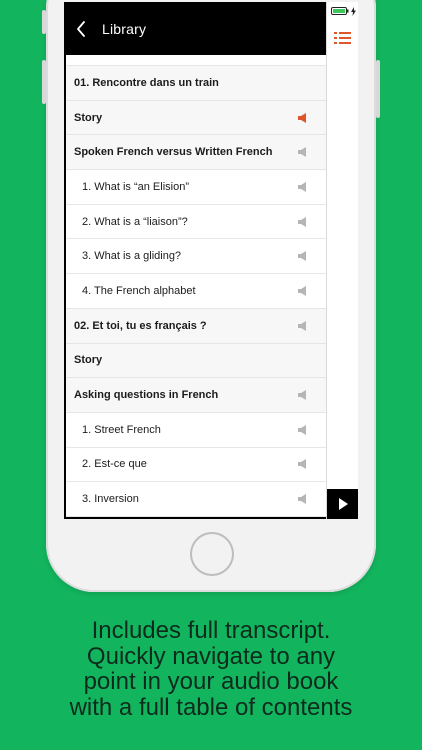  Describe the element at coordinates (87, 28) in the screenshot. I see `chevron-left-icon` at that location.